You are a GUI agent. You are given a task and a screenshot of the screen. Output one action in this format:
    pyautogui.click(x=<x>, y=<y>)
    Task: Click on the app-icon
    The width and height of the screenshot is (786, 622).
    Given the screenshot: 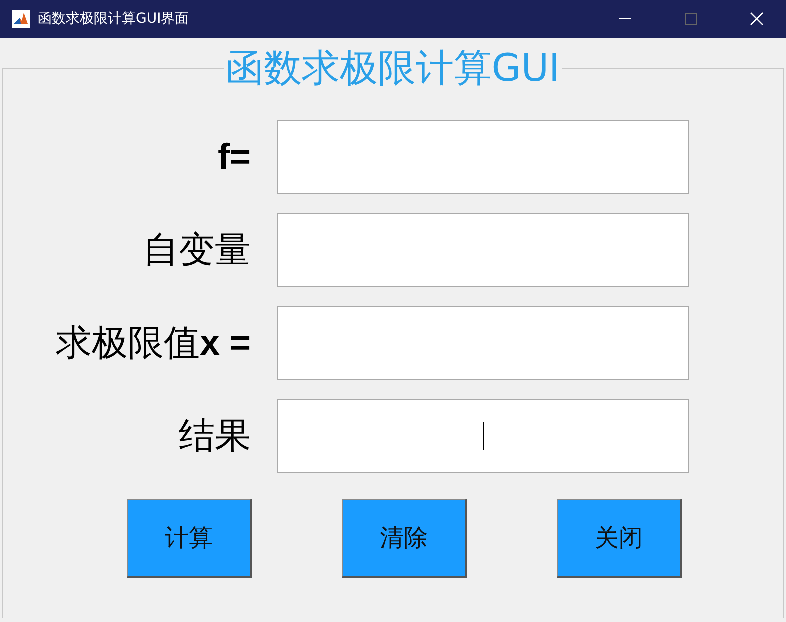 What is the action you would take?
    pyautogui.click(x=21, y=19)
    